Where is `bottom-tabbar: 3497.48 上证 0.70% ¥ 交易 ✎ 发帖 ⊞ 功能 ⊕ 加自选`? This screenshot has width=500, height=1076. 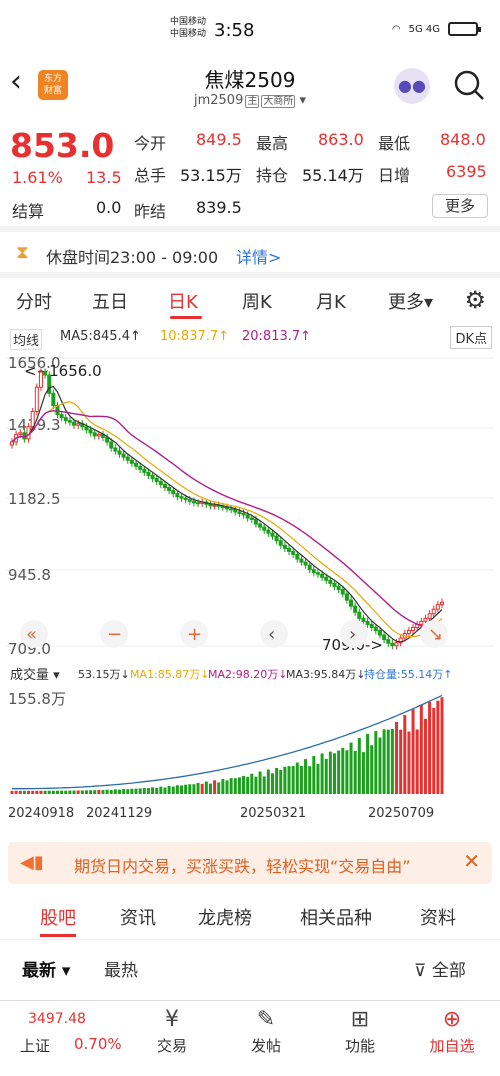 bottom-tabbar: 3497.48 上证 0.70% ¥ 交易 ✎ 发帖 ⊞ 功能 ⊕ 加自选 is located at coordinates (250, 1038).